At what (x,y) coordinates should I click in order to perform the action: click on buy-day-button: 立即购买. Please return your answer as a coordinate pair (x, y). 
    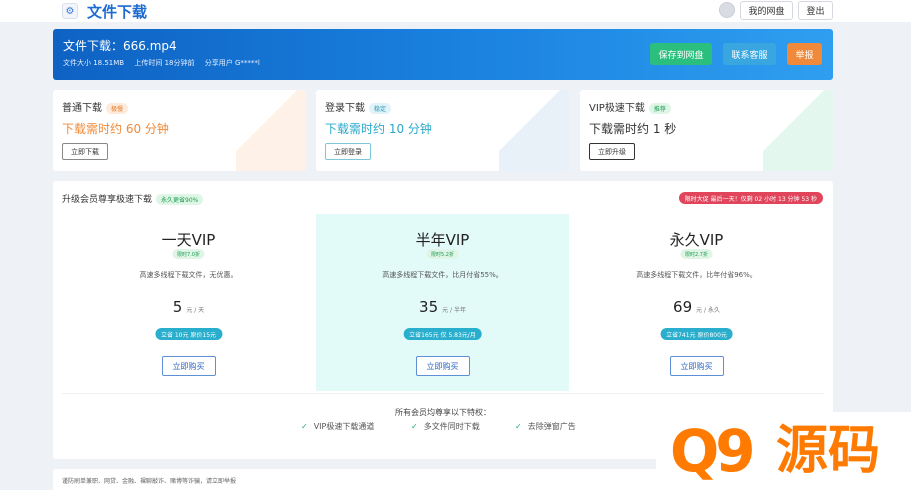
    Looking at the image, I should click on (188, 366).